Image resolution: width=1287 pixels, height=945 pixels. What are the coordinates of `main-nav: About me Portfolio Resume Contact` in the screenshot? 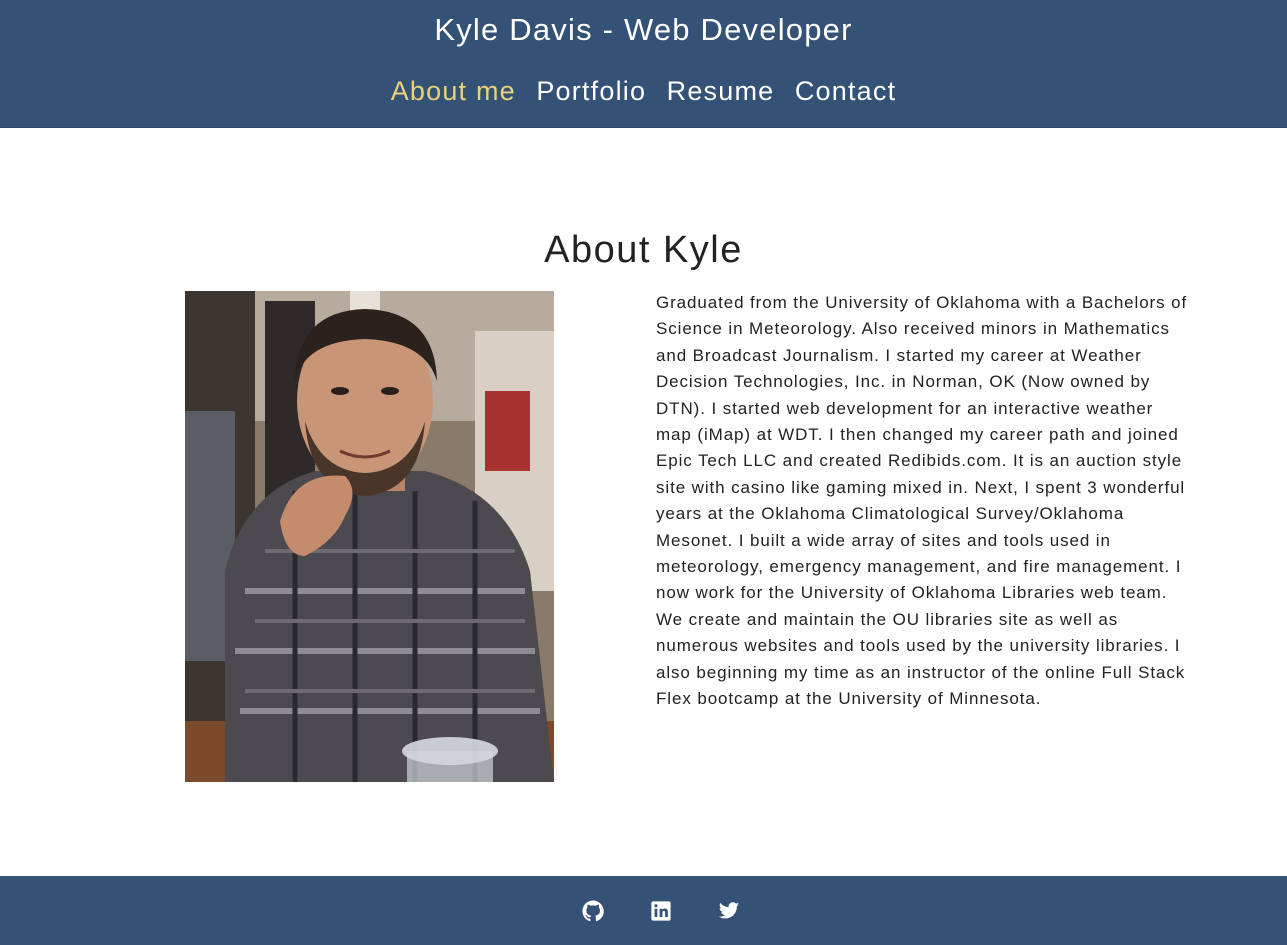 It's located at (643, 91).